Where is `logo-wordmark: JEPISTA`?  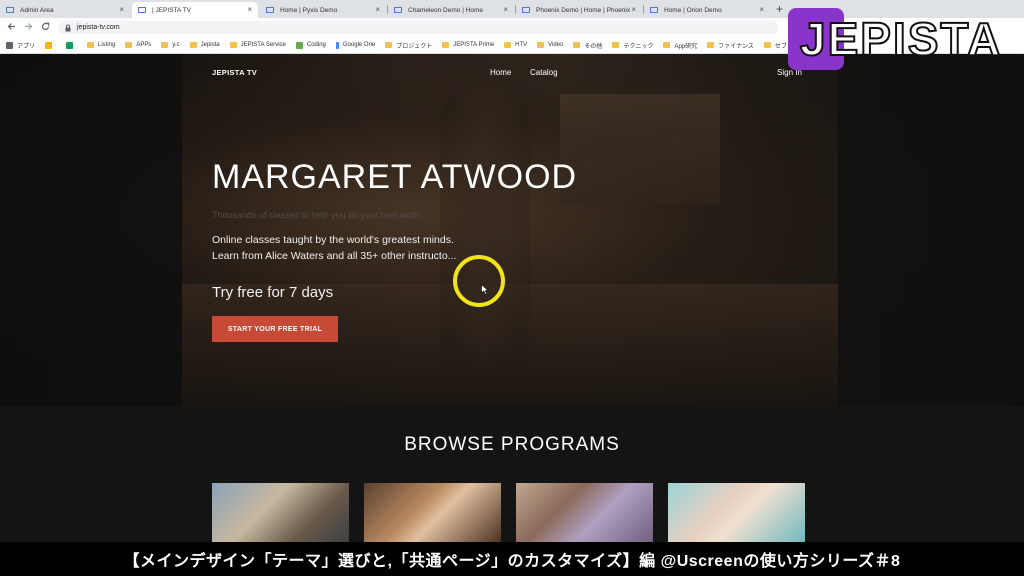 logo-wordmark: JEPISTA is located at coordinates (901, 39).